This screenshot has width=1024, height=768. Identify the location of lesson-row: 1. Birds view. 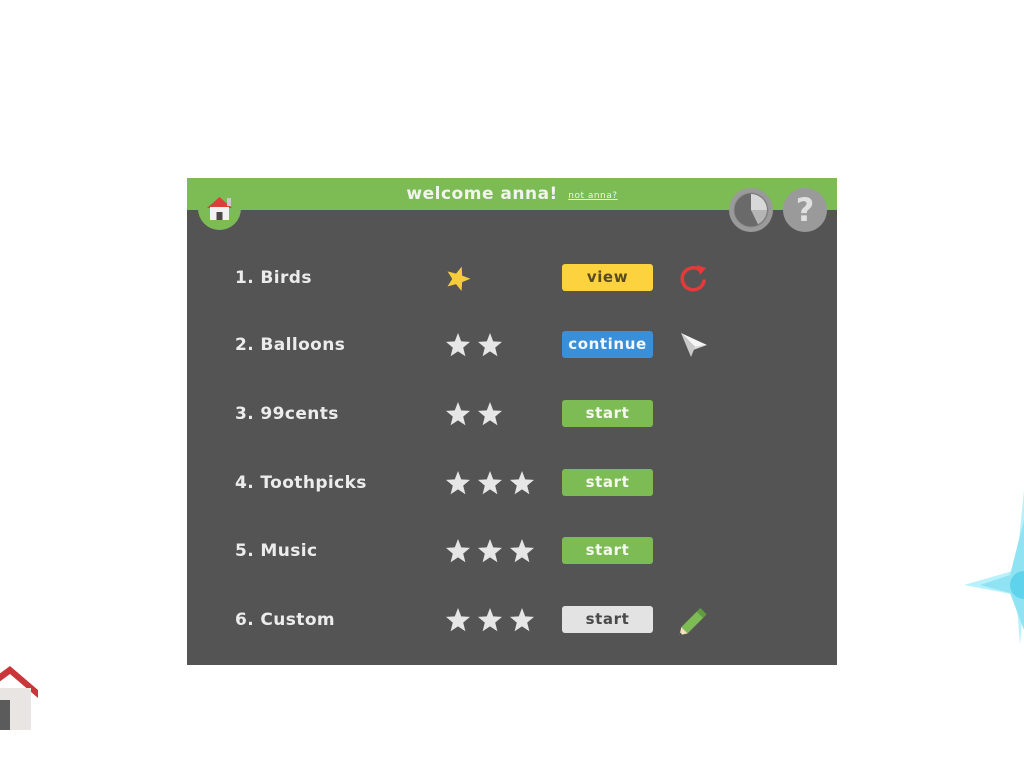
(512, 278).